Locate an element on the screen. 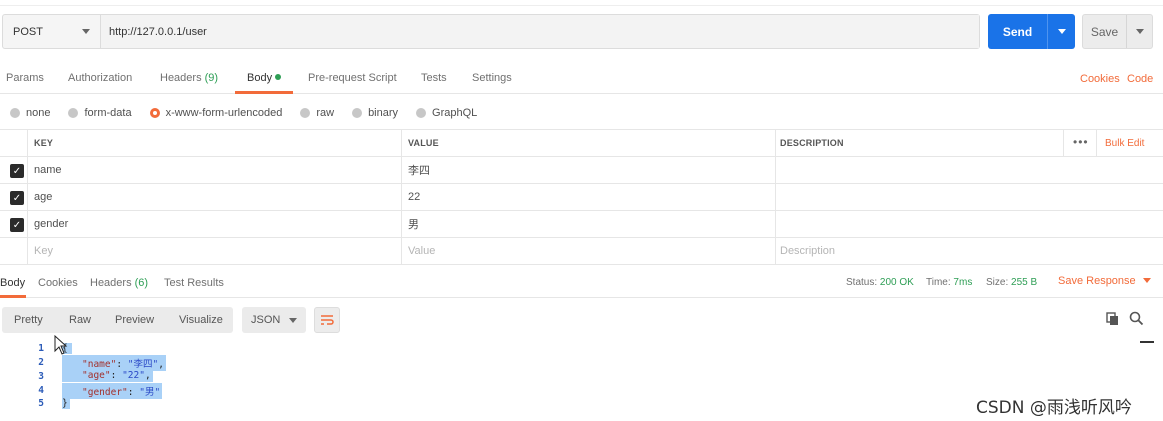 The height and width of the screenshot is (421, 1163). format-select: JSON is located at coordinates (274, 320).